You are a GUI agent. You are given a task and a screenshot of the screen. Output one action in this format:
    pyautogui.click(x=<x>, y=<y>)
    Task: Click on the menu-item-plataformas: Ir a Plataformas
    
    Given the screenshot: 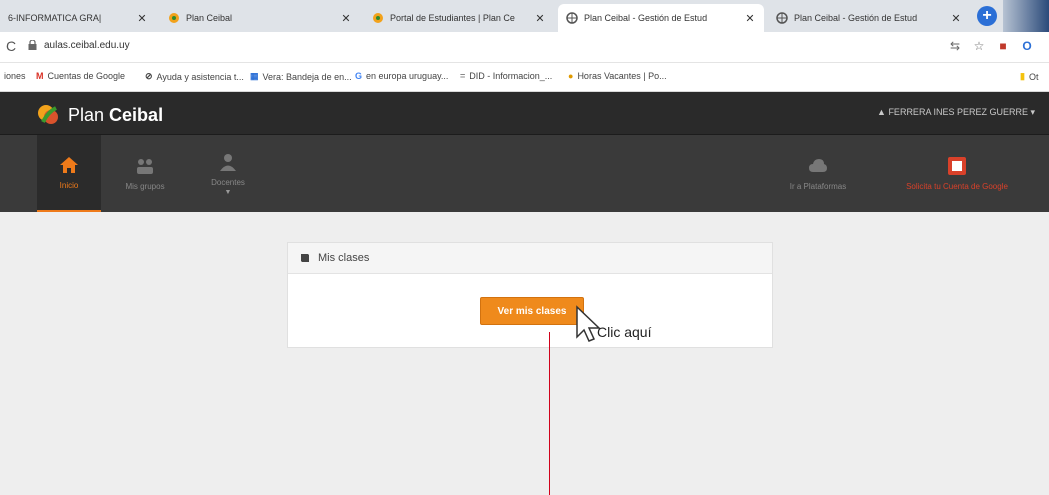 What is the action you would take?
    pyautogui.click(x=818, y=173)
    